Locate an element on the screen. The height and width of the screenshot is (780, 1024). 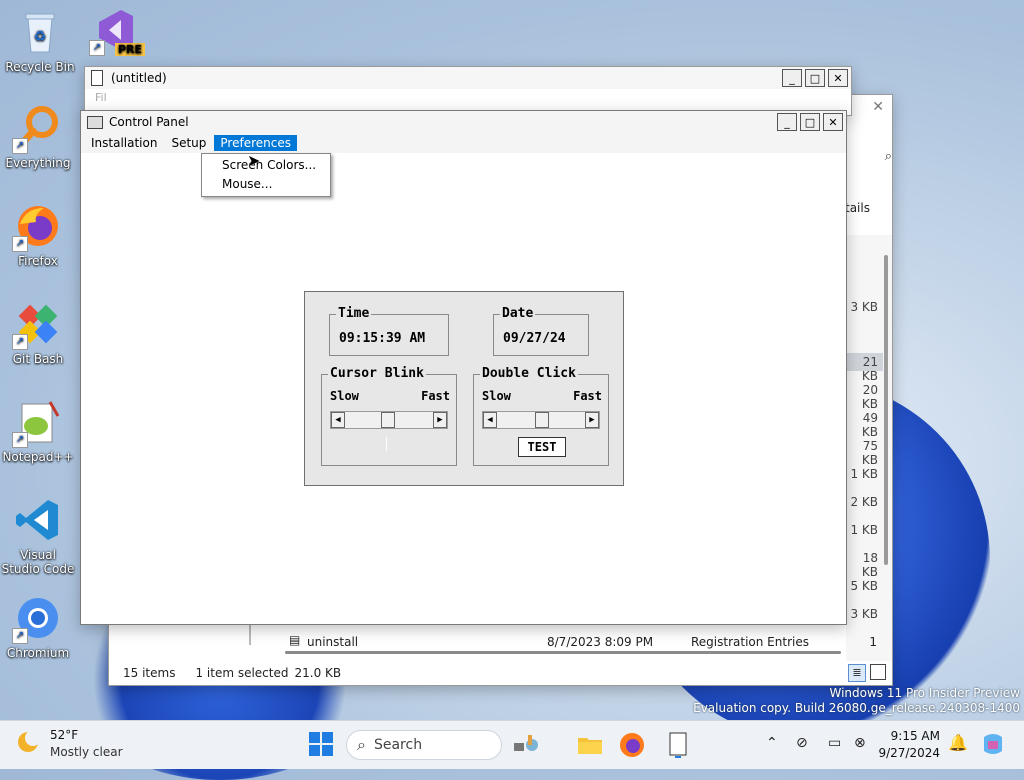
file-date: 8/7/2023 8:09 PM is located at coordinates (600, 642).